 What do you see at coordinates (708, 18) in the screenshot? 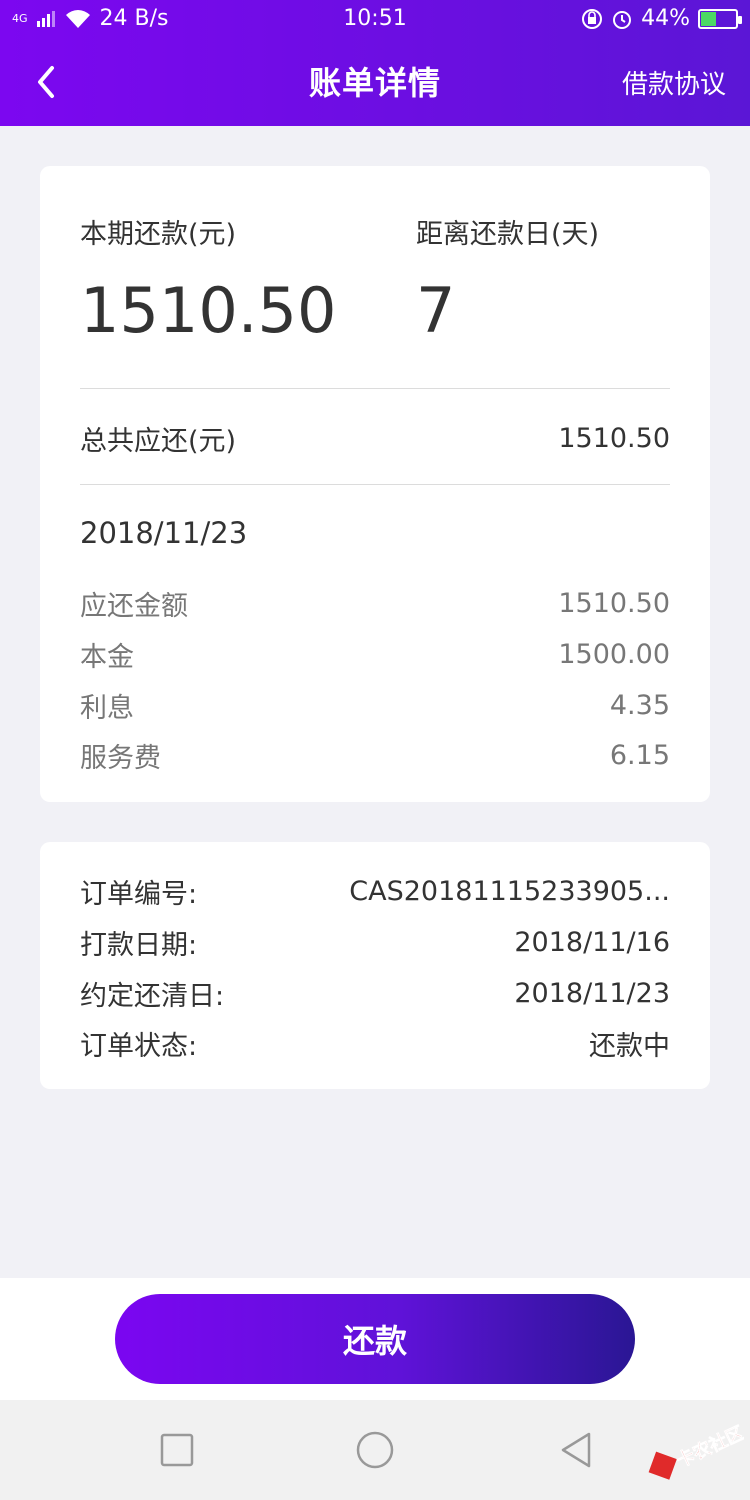
I see `battery-level` at bounding box center [708, 18].